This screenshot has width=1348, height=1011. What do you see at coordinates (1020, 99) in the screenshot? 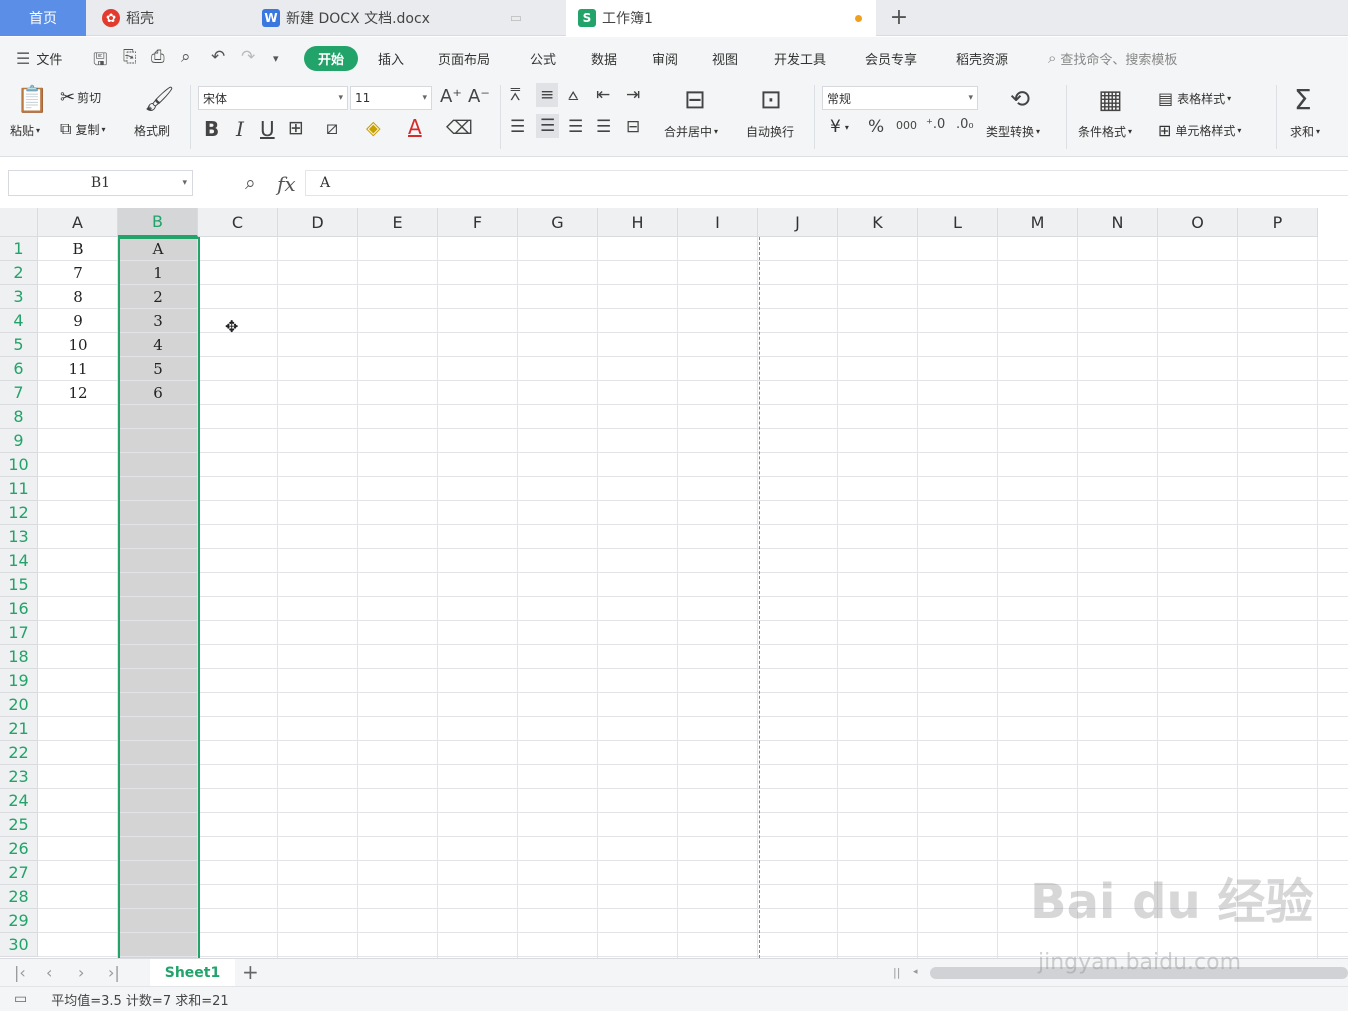
I see `type-convert-icon: ⟲` at bounding box center [1020, 99].